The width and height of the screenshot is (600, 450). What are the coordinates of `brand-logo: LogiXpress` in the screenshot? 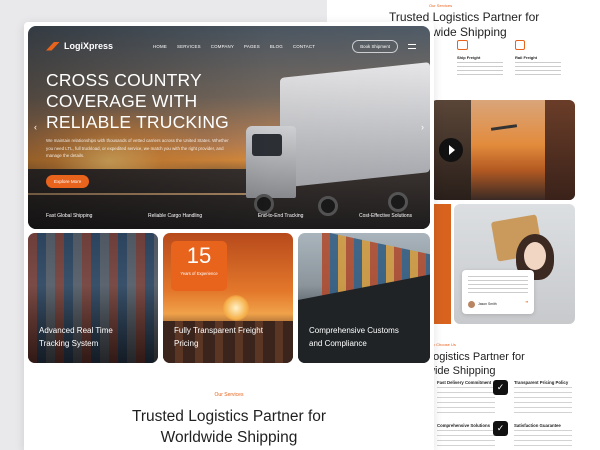 It's located at (79, 46).